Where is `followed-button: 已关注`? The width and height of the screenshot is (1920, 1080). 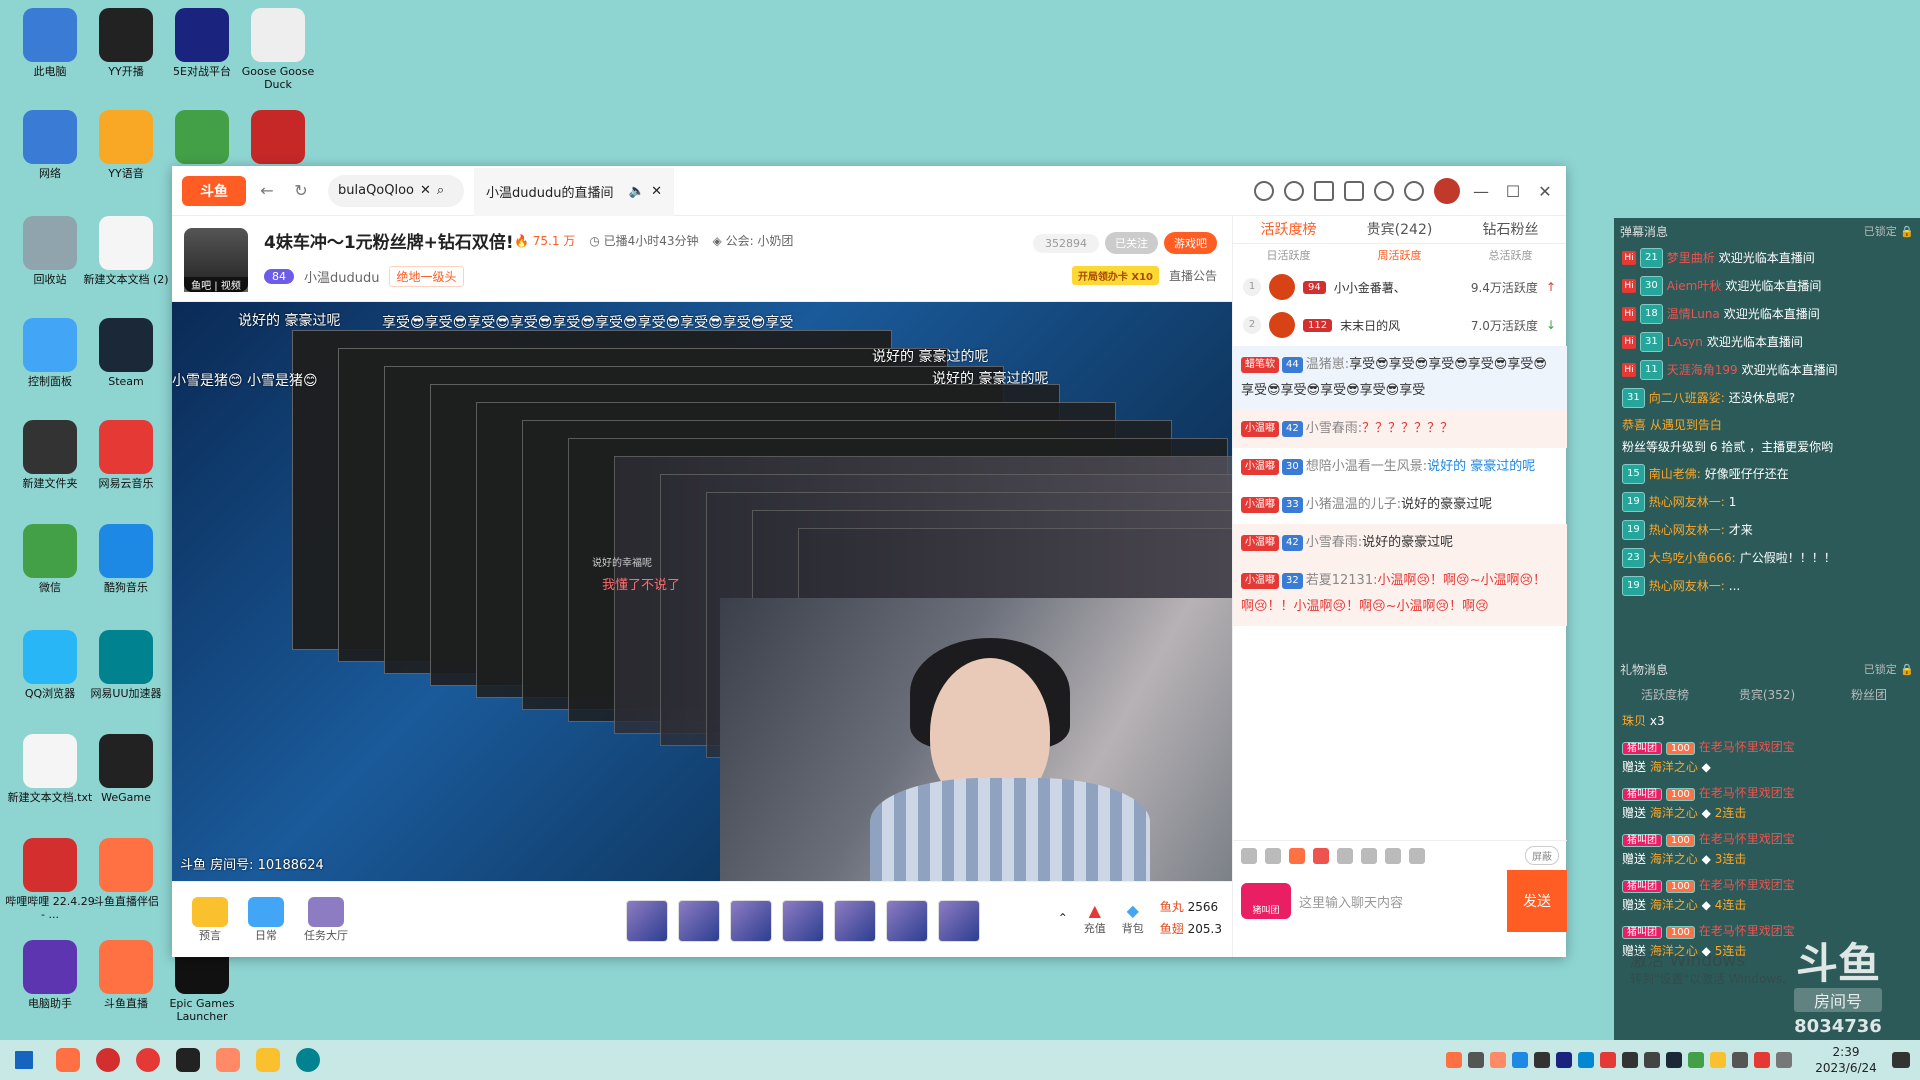 followed-button: 已关注 is located at coordinates (1131, 243).